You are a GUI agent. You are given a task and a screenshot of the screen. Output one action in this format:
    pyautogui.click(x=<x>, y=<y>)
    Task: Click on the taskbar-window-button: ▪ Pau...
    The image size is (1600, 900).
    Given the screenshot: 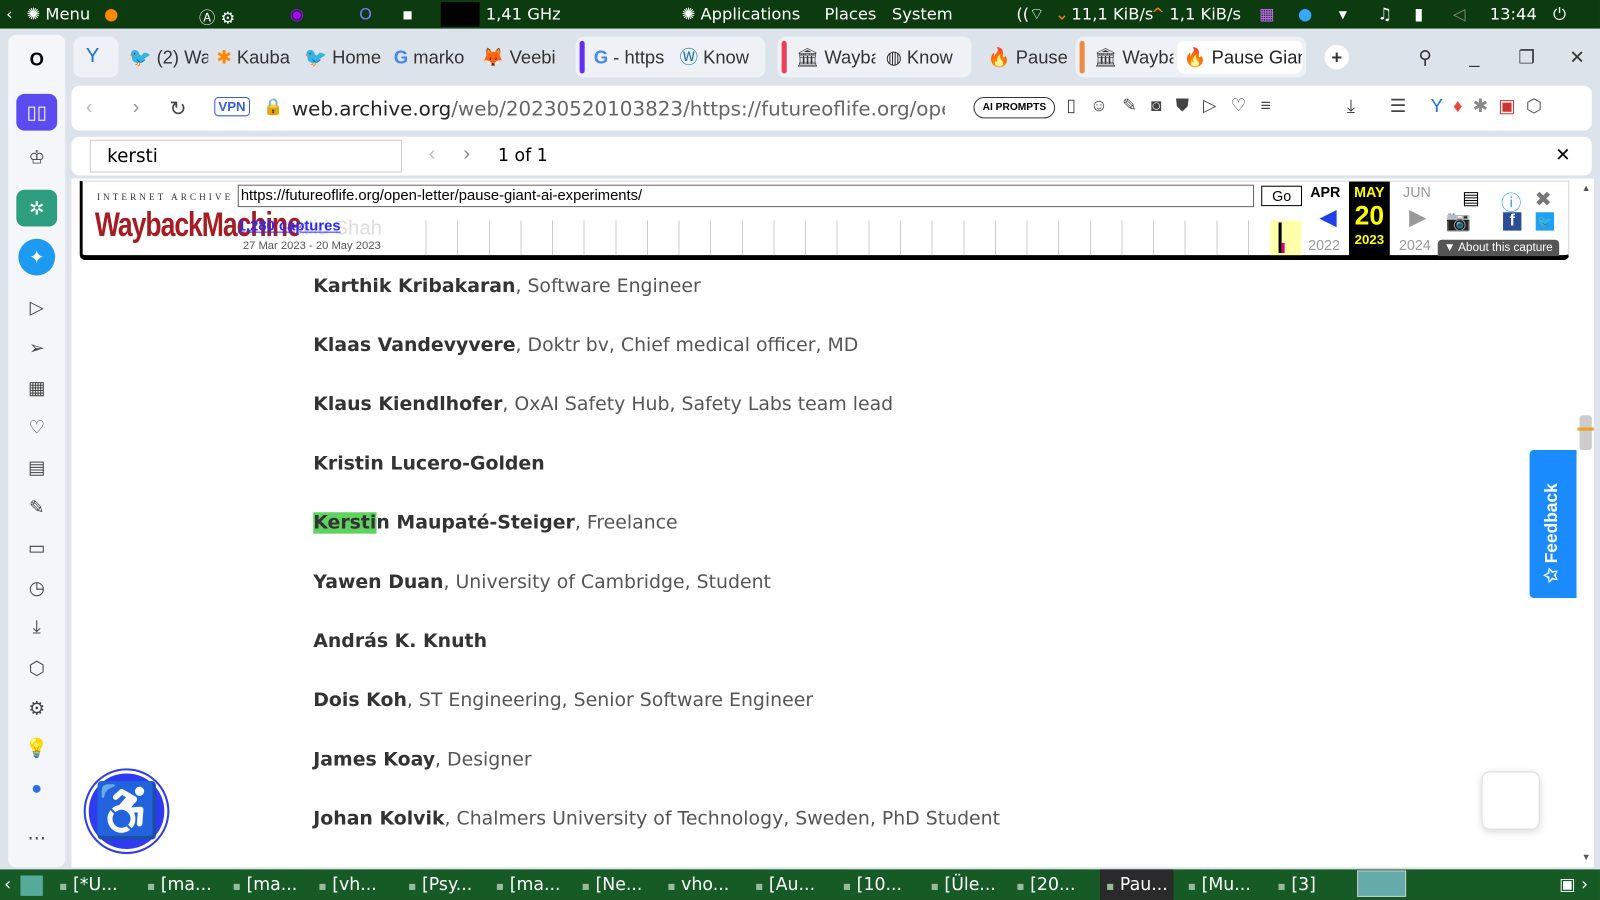 What is the action you would take?
    pyautogui.click(x=1136, y=884)
    